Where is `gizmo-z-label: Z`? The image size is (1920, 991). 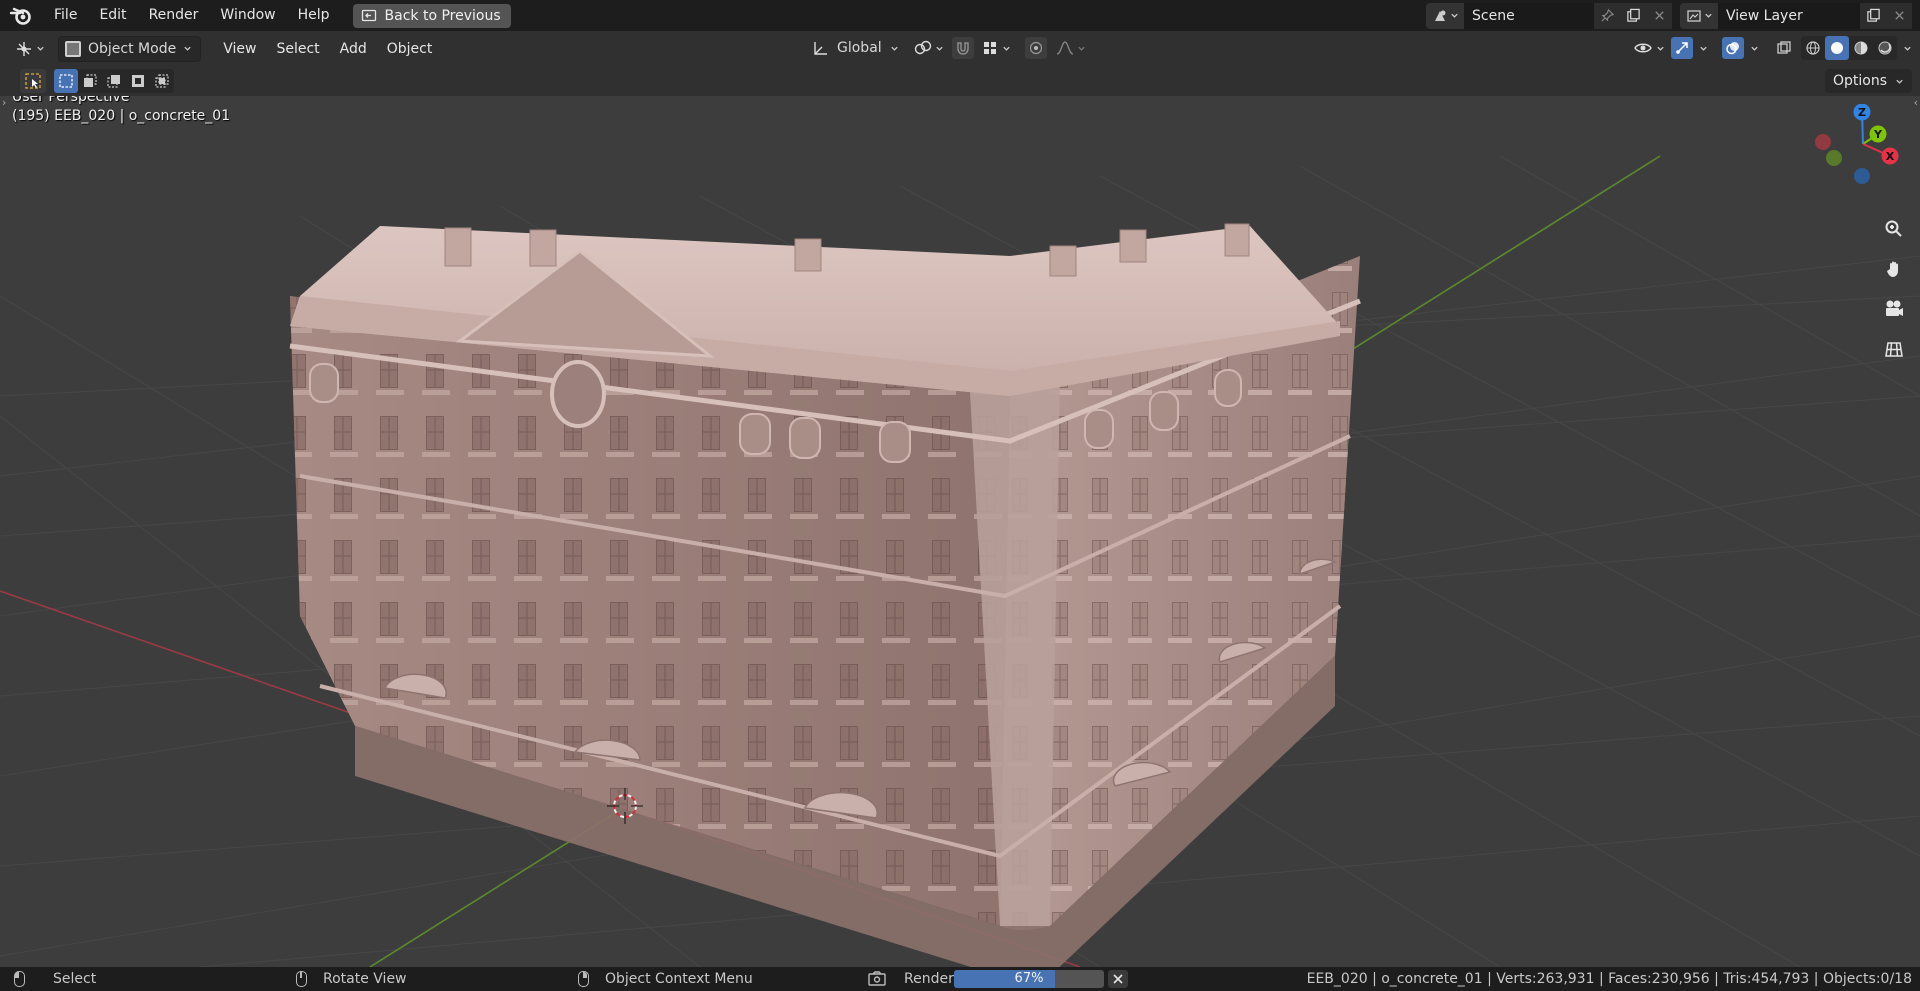
gizmo-z-label: Z is located at coordinates (1862, 112).